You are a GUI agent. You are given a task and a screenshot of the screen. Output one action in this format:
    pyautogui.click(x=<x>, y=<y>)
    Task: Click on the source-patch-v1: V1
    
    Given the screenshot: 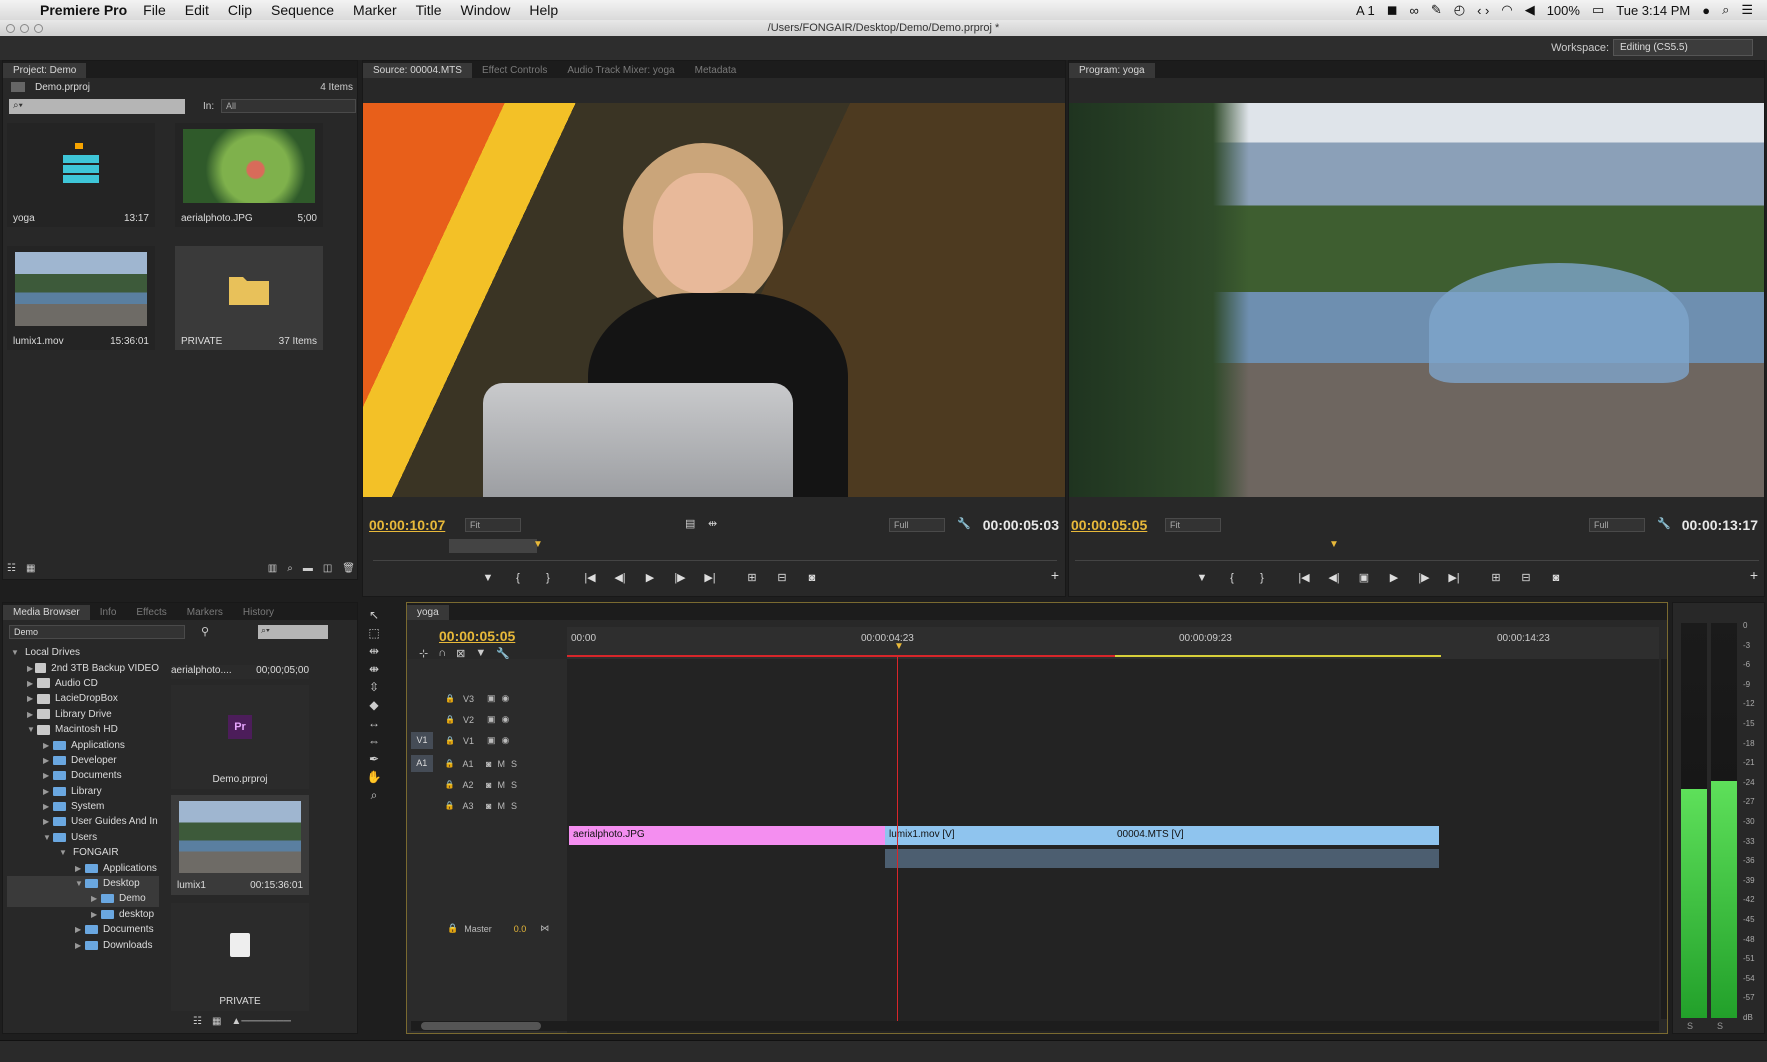 What is the action you would take?
    pyautogui.click(x=422, y=740)
    